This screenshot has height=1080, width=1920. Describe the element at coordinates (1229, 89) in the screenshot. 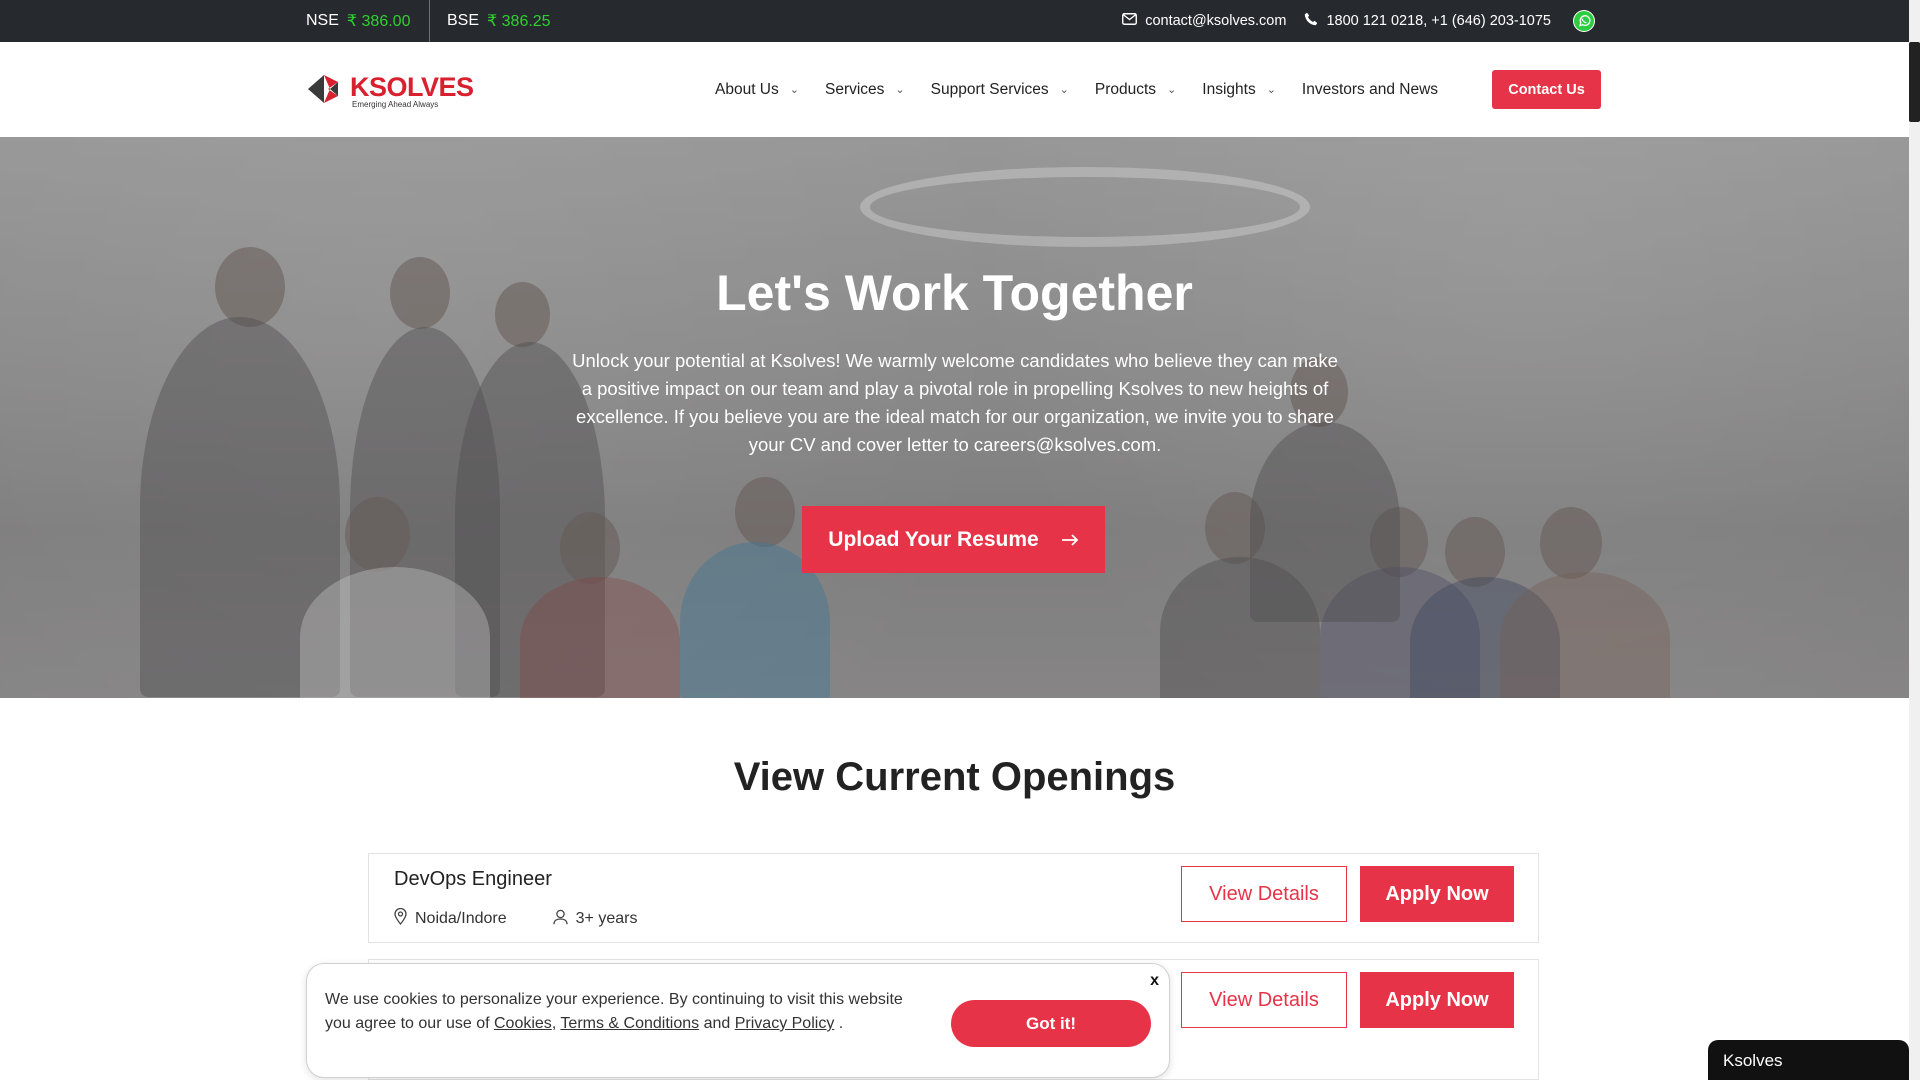

I see `nav-label: Insights` at that location.